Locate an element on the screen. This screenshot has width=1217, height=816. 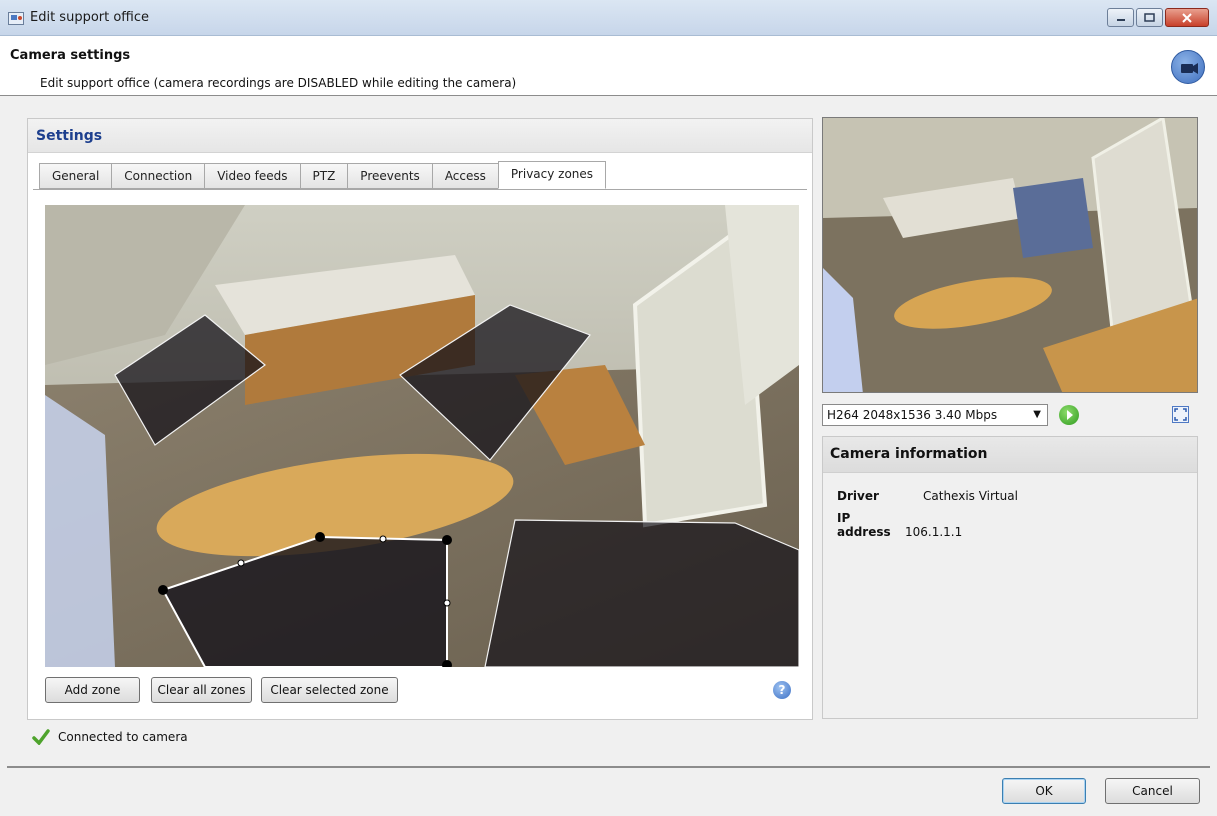
help-icon: ? is located at coordinates (782, 690).